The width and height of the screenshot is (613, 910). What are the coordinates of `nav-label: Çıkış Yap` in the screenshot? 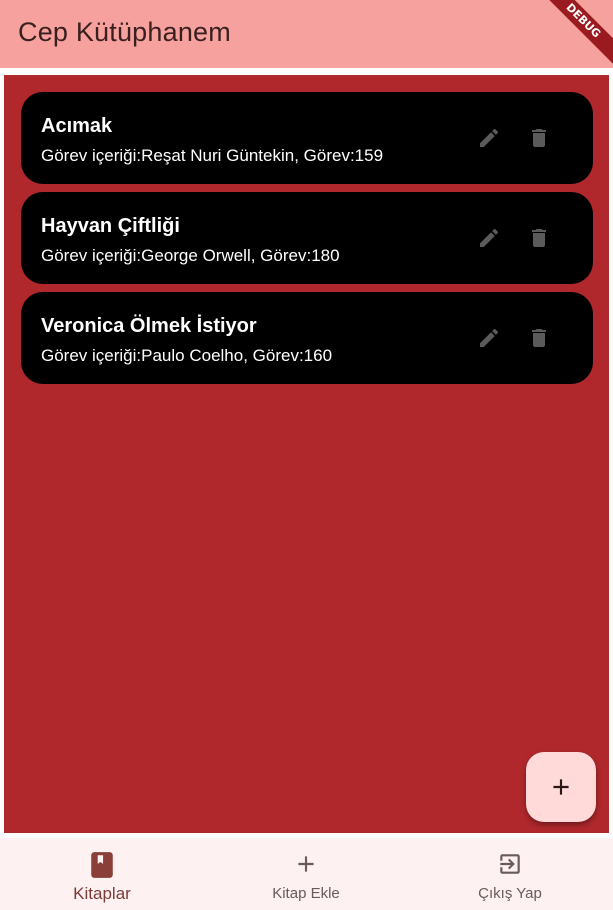 It's located at (510, 893).